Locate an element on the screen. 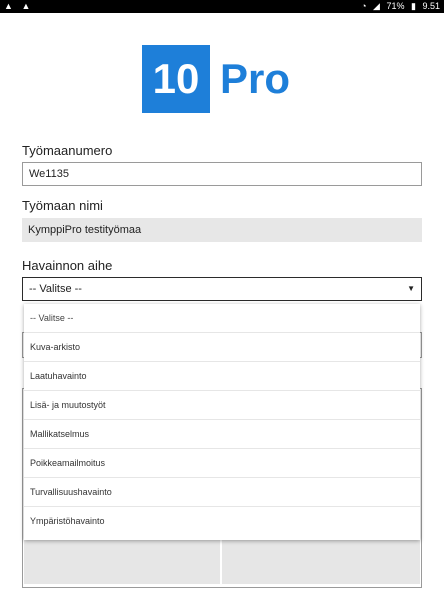 This screenshot has height=592, width=444. logo-text: Pro is located at coordinates (255, 78).